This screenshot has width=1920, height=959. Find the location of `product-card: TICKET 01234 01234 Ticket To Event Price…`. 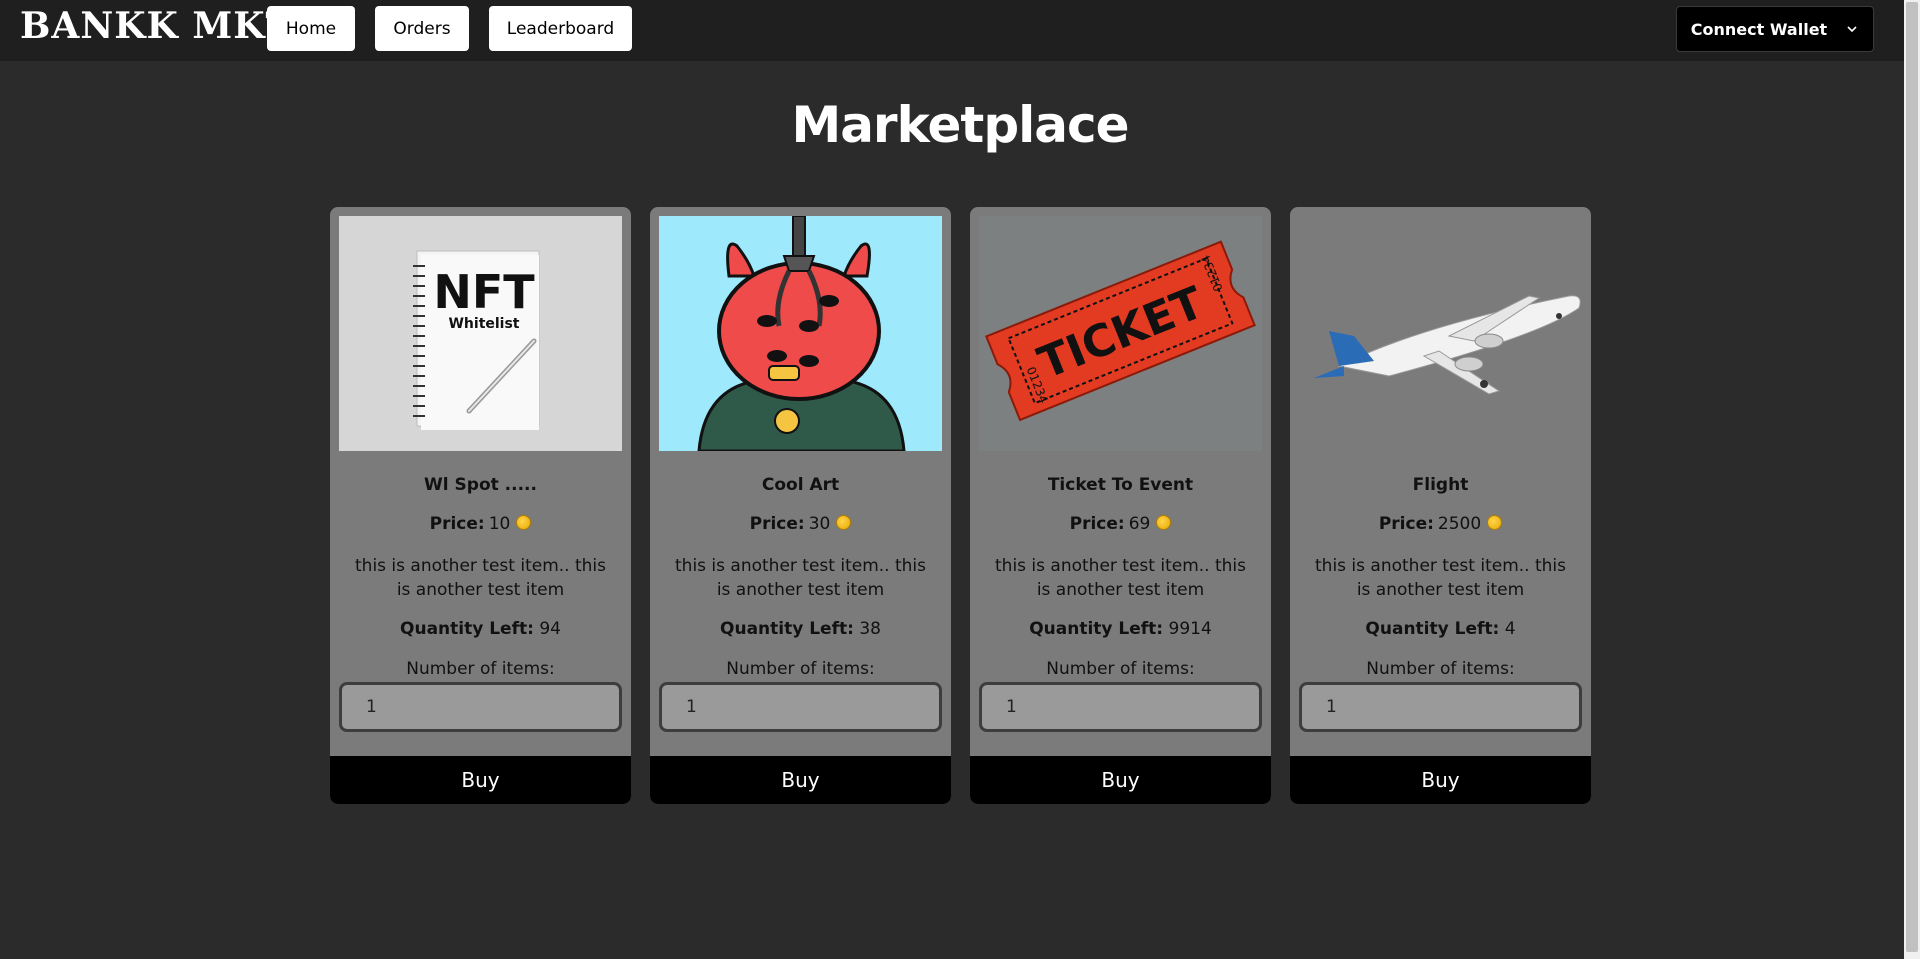

product-card: TICKET 01234 01234 Ticket To Event Price… is located at coordinates (1120, 505).